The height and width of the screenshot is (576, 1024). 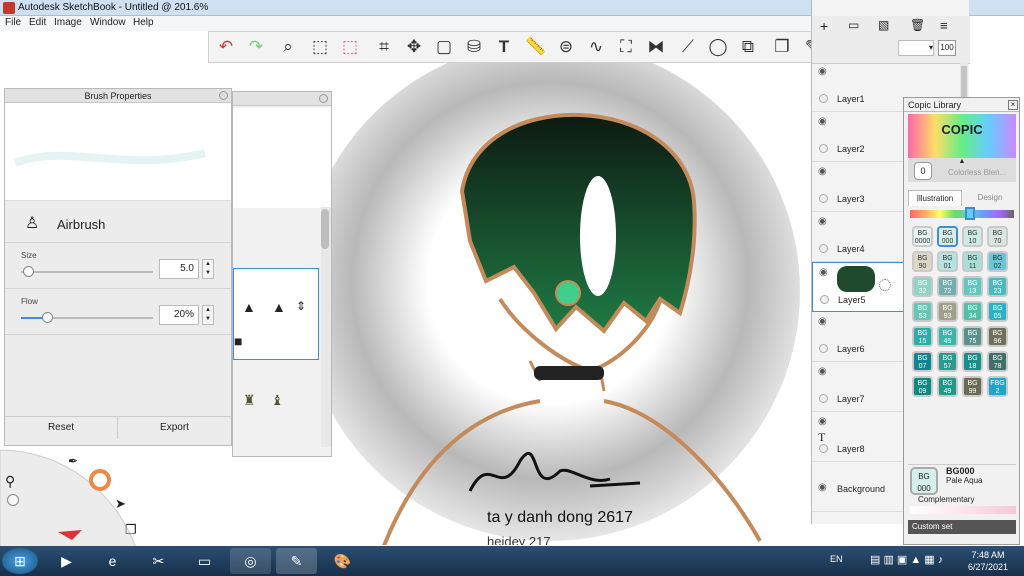 What do you see at coordinates (947, 361) in the screenshot?
I see `copic-swatch: BG 57` at bounding box center [947, 361].